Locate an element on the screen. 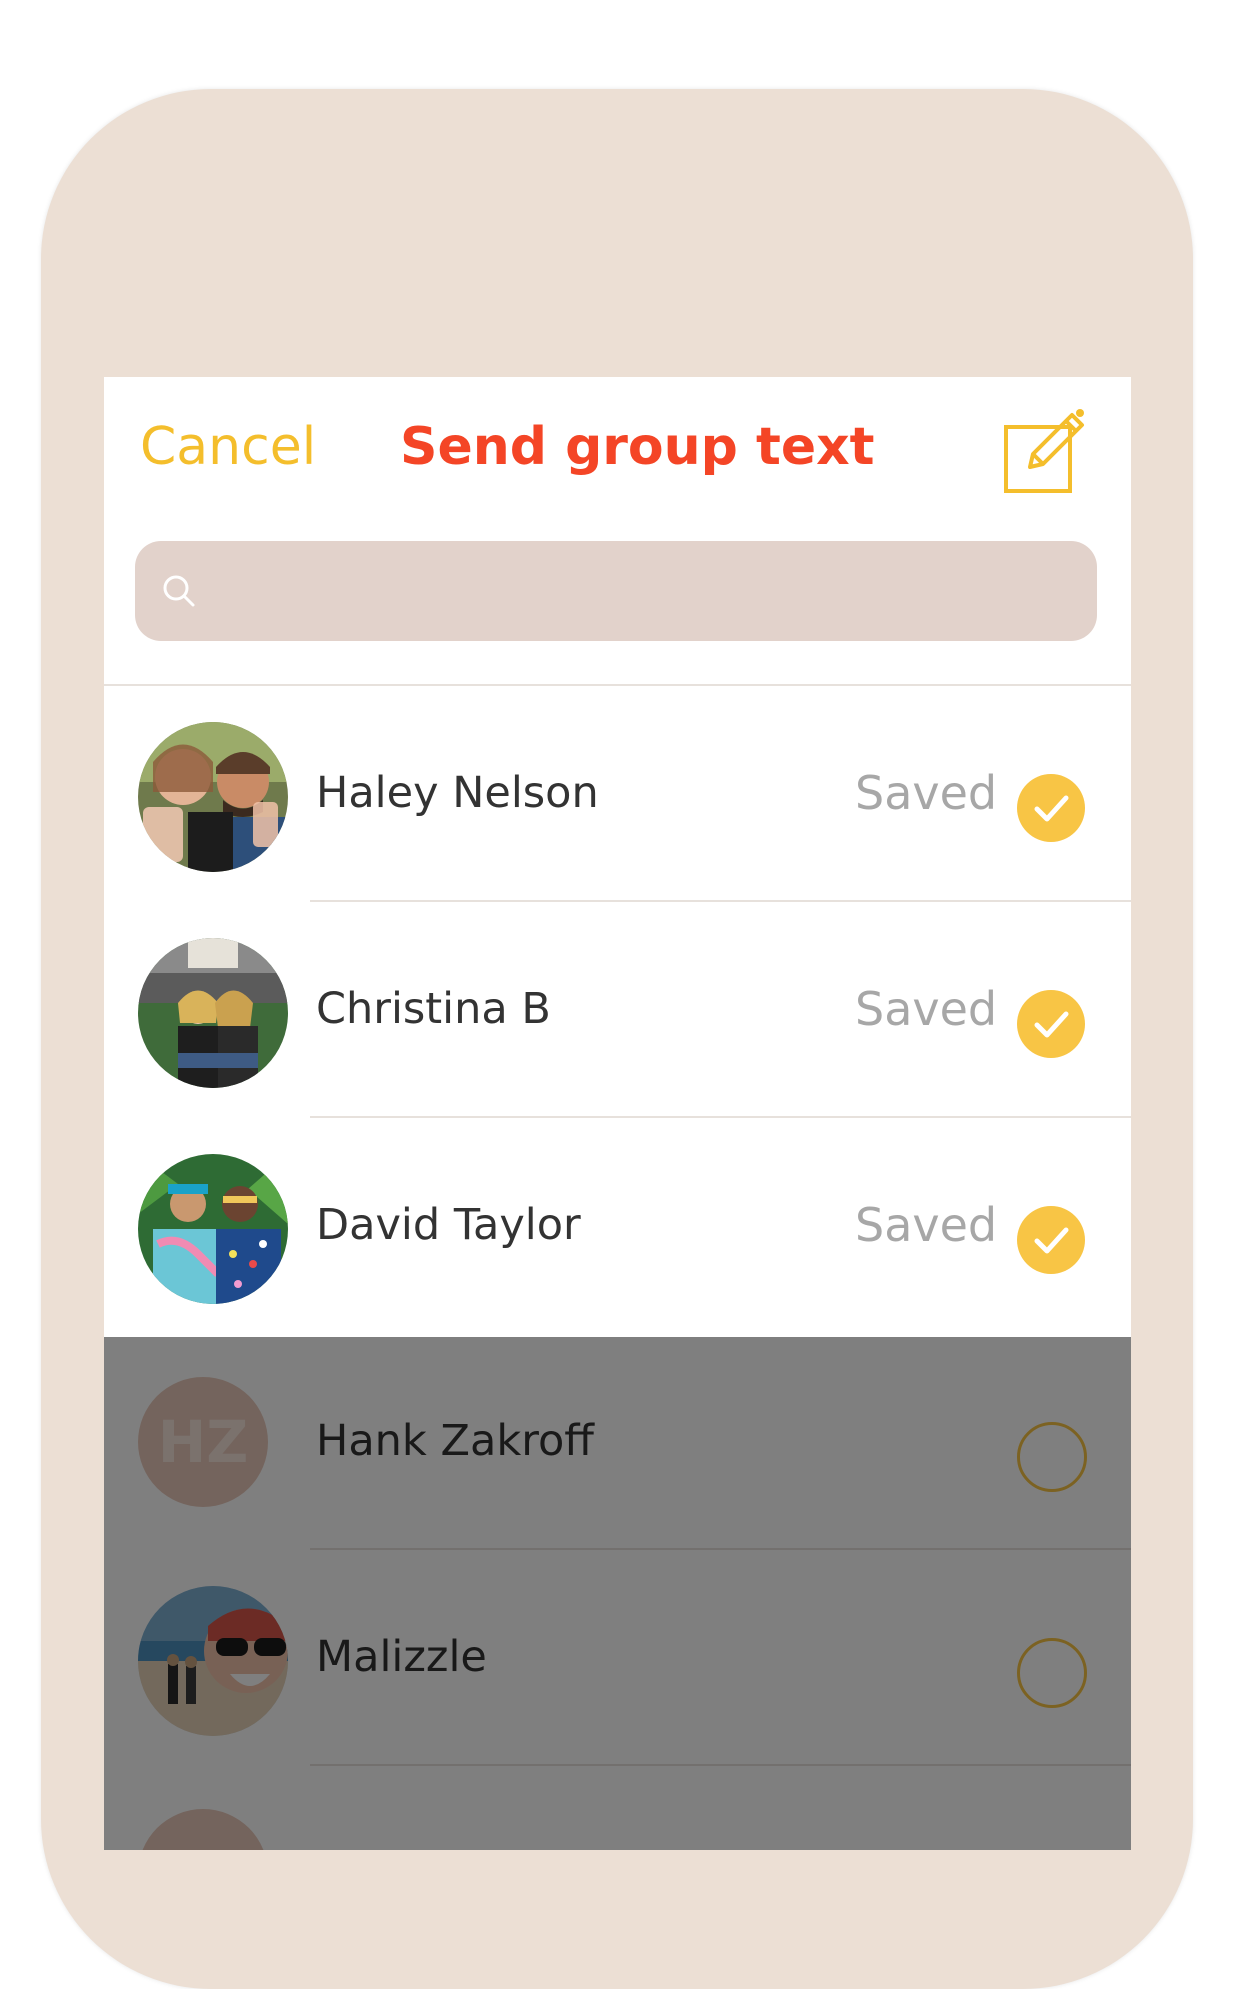  search-input is located at coordinates (647, 592).